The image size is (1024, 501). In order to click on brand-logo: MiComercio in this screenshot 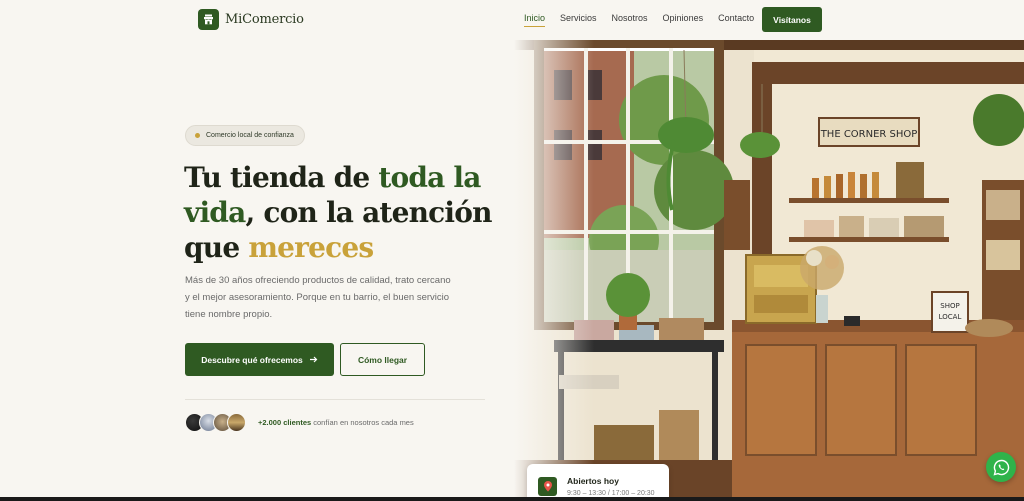, I will do `click(251, 19)`.